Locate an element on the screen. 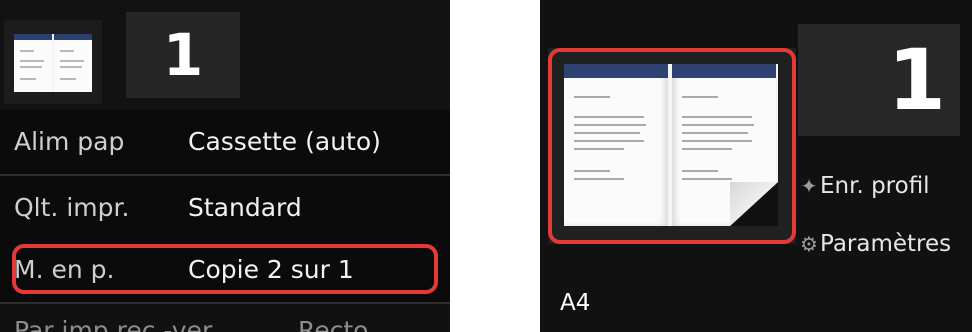  save-profile-button: ✦ Enr. profil is located at coordinates (885, 186).